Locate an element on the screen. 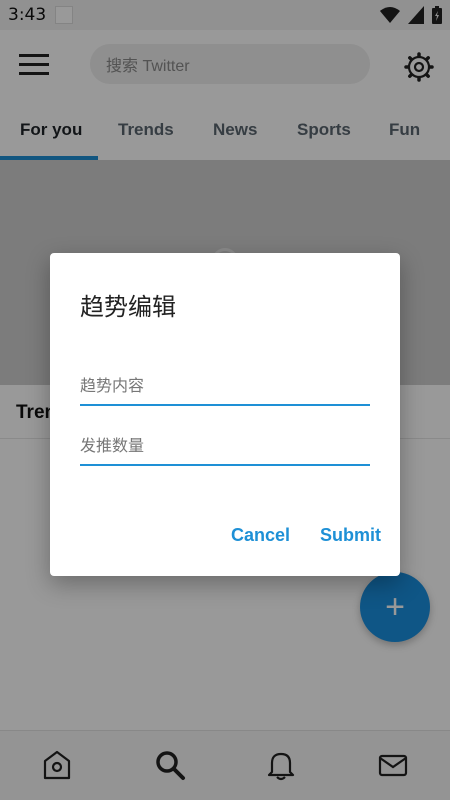  dialog-title: 趋势编辑 is located at coordinates (128, 307).